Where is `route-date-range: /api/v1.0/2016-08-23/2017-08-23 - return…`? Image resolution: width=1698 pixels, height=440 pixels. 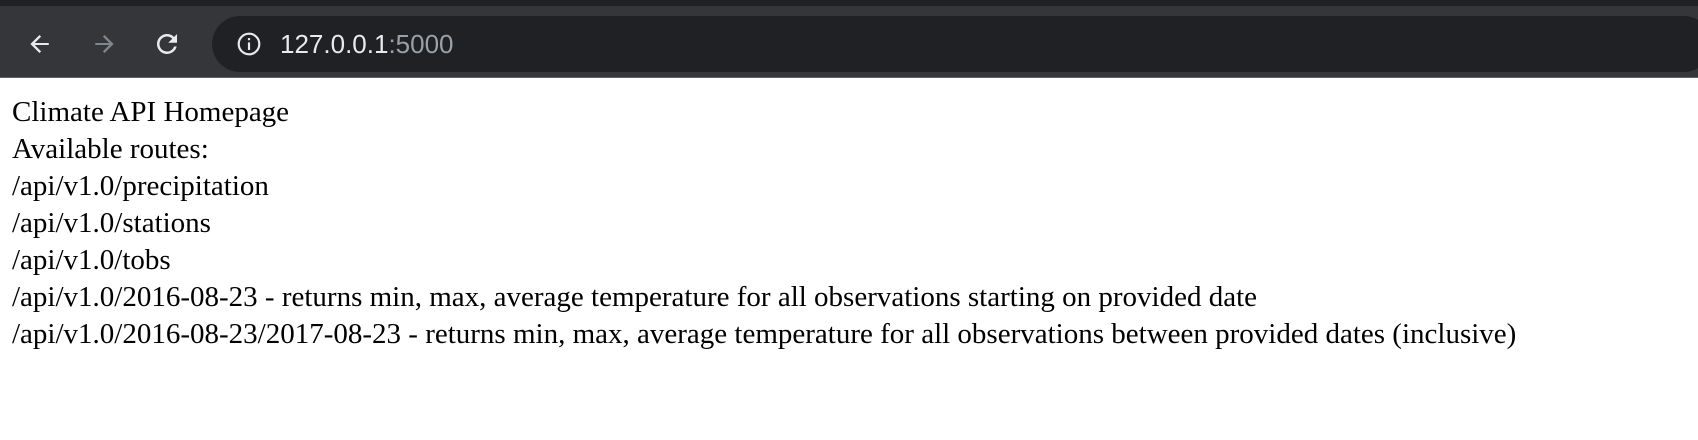
route-date-range: /api/v1.0/2016-08-23/2017-08-23 - return… is located at coordinates (764, 334).